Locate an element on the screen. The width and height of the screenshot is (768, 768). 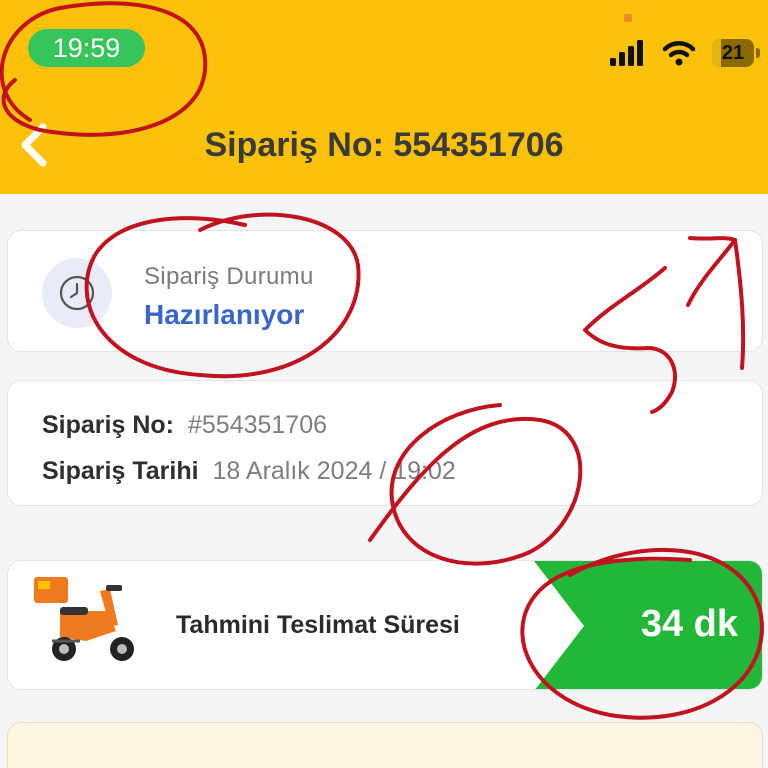
order-date-row: Sipariş Tarihi 18 Aralık 2024 / 19:02 is located at coordinates (249, 471).